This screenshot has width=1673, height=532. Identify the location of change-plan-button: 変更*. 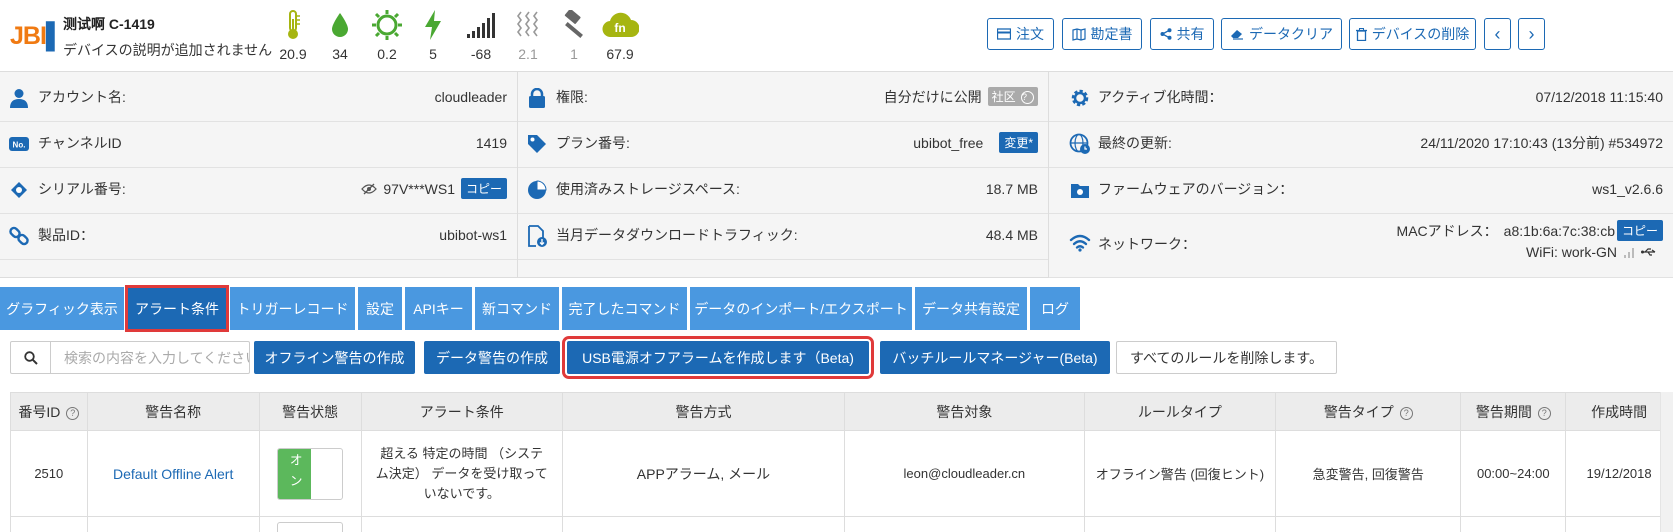
(1018, 142).